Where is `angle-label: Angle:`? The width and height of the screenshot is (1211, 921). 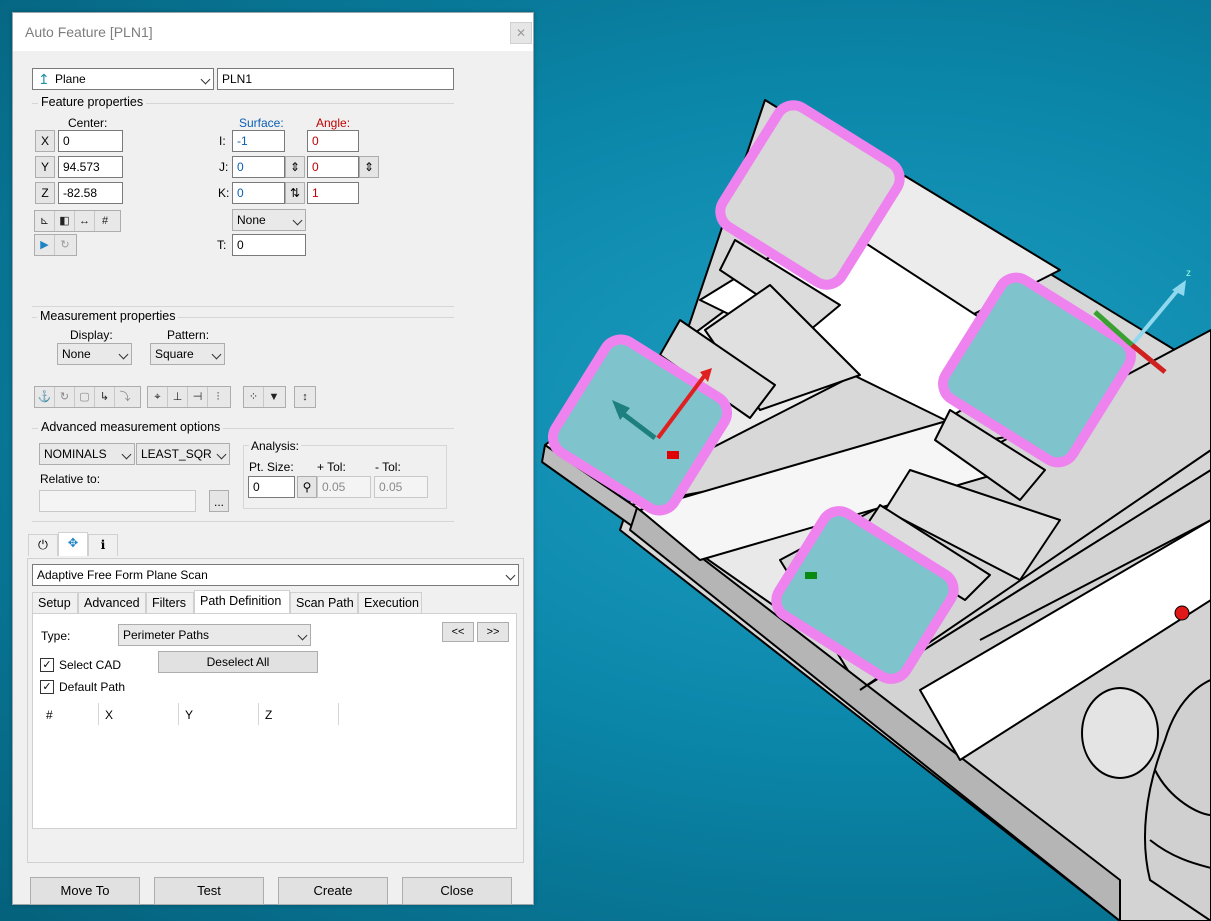 angle-label: Angle: is located at coordinates (333, 123).